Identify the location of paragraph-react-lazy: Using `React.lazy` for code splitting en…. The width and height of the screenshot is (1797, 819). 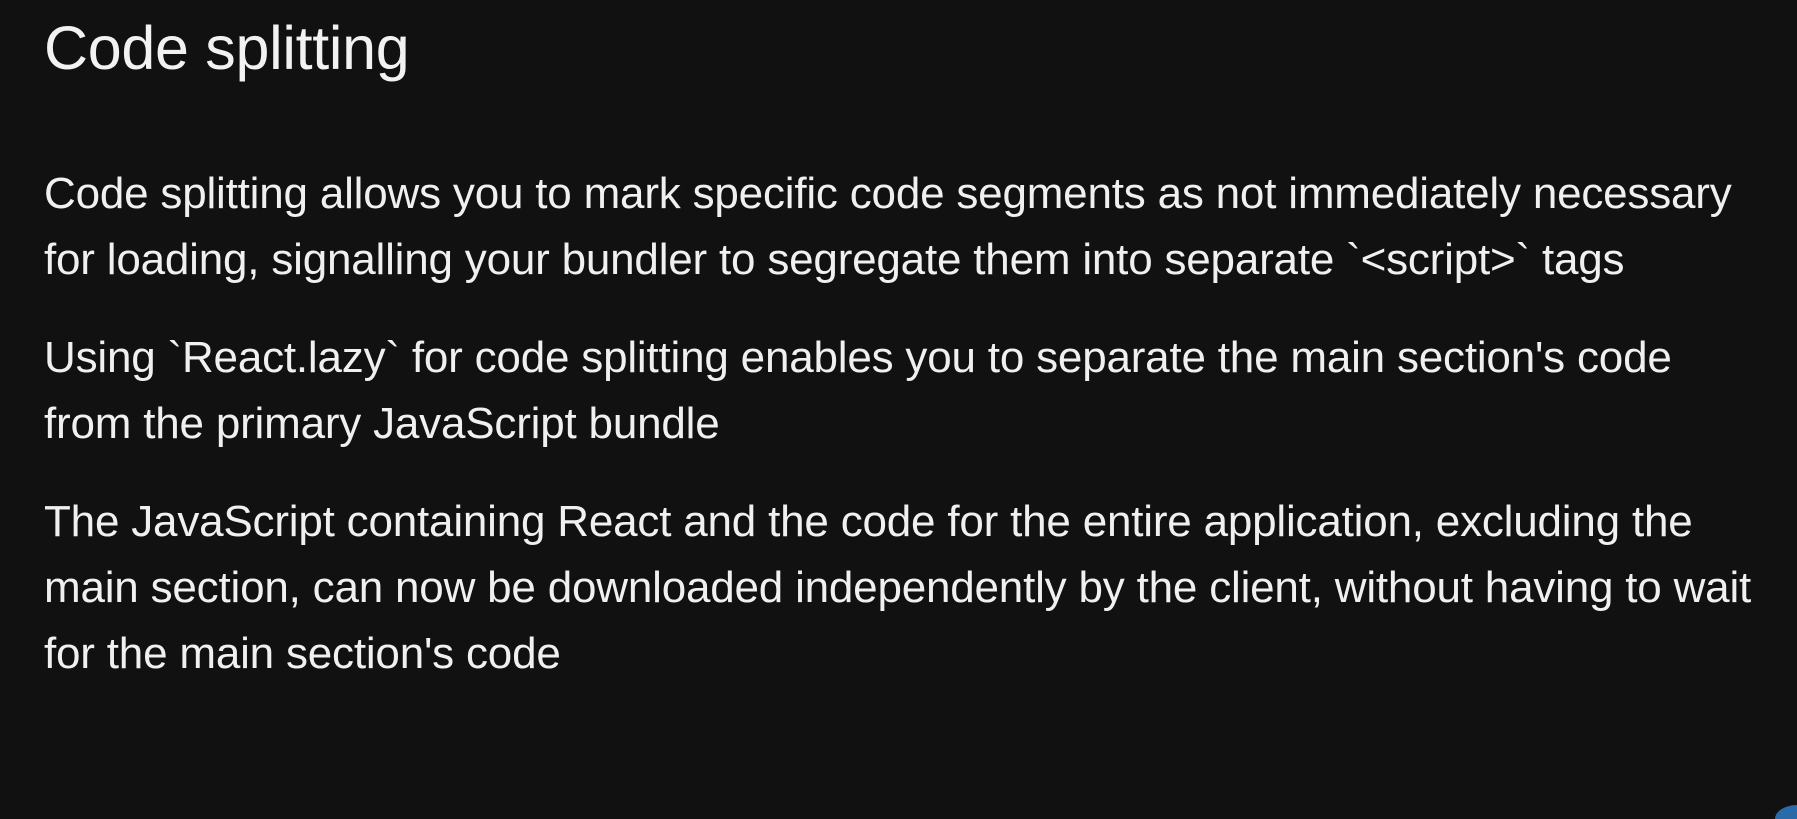
(858, 390).